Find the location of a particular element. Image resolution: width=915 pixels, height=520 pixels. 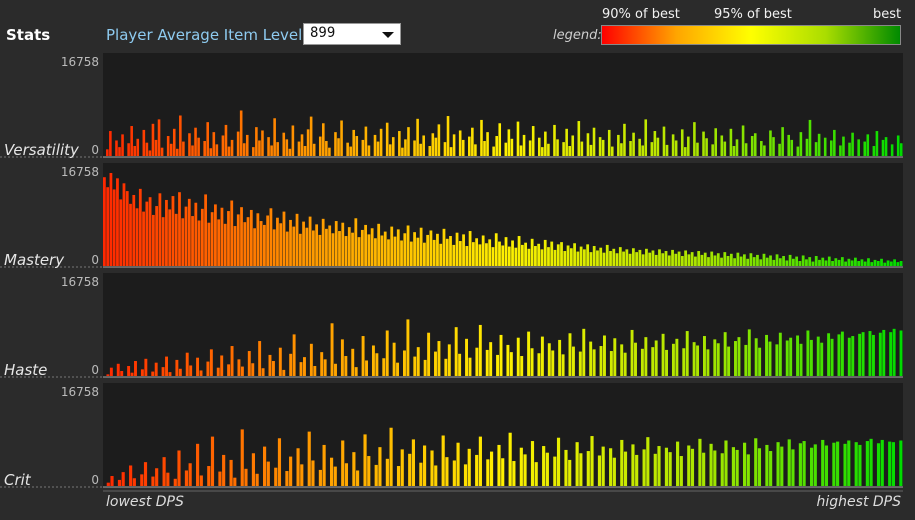

page-title: Stats is located at coordinates (28, 35).